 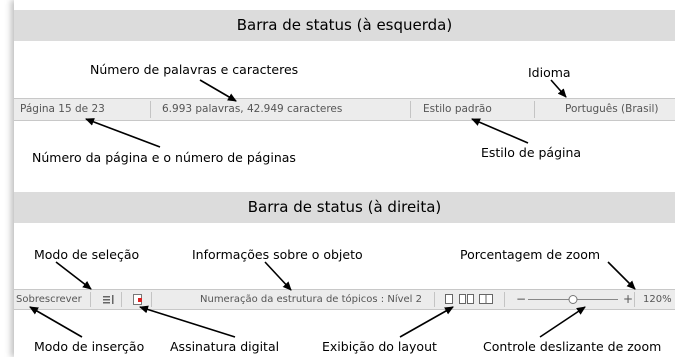 What do you see at coordinates (73, 275) in the screenshot?
I see `arrow-selection-mode` at bounding box center [73, 275].